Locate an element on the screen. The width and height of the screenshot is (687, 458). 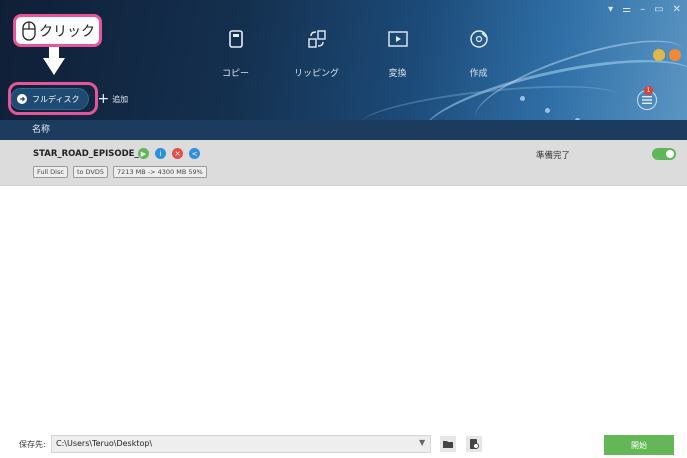
task-count-badge: 1 is located at coordinates (648, 90).